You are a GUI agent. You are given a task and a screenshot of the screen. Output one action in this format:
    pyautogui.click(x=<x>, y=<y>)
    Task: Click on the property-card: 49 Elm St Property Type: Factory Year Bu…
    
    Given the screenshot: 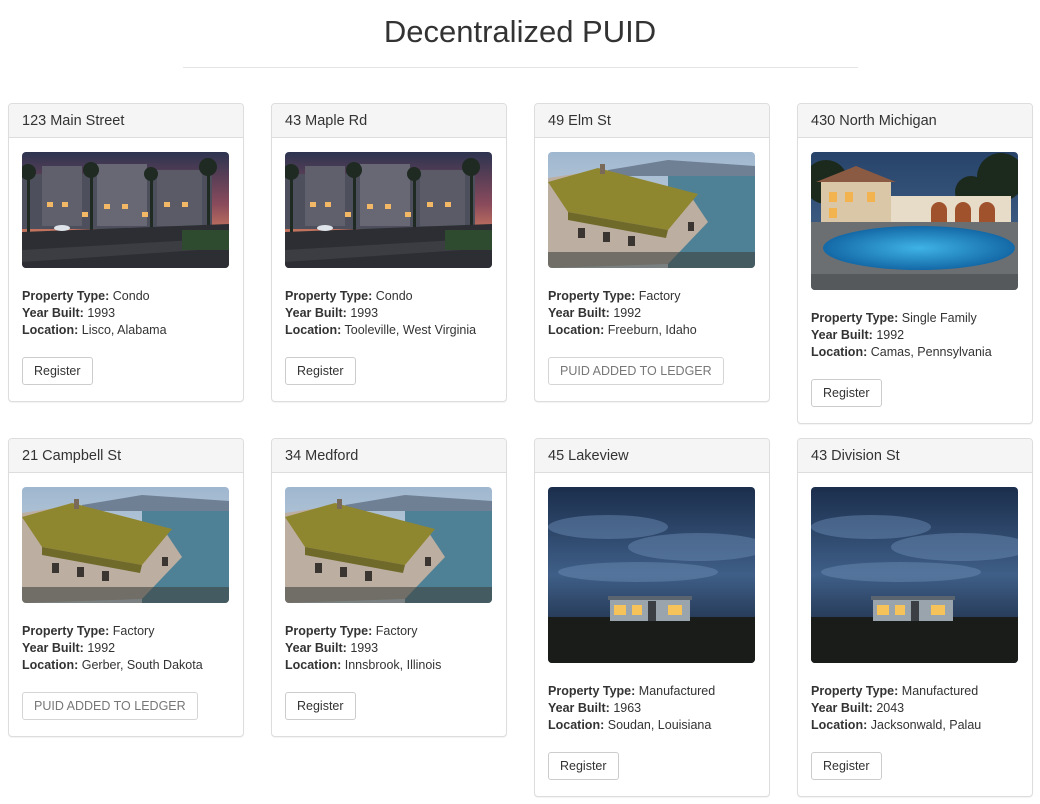 What is the action you would take?
    pyautogui.click(x=652, y=252)
    